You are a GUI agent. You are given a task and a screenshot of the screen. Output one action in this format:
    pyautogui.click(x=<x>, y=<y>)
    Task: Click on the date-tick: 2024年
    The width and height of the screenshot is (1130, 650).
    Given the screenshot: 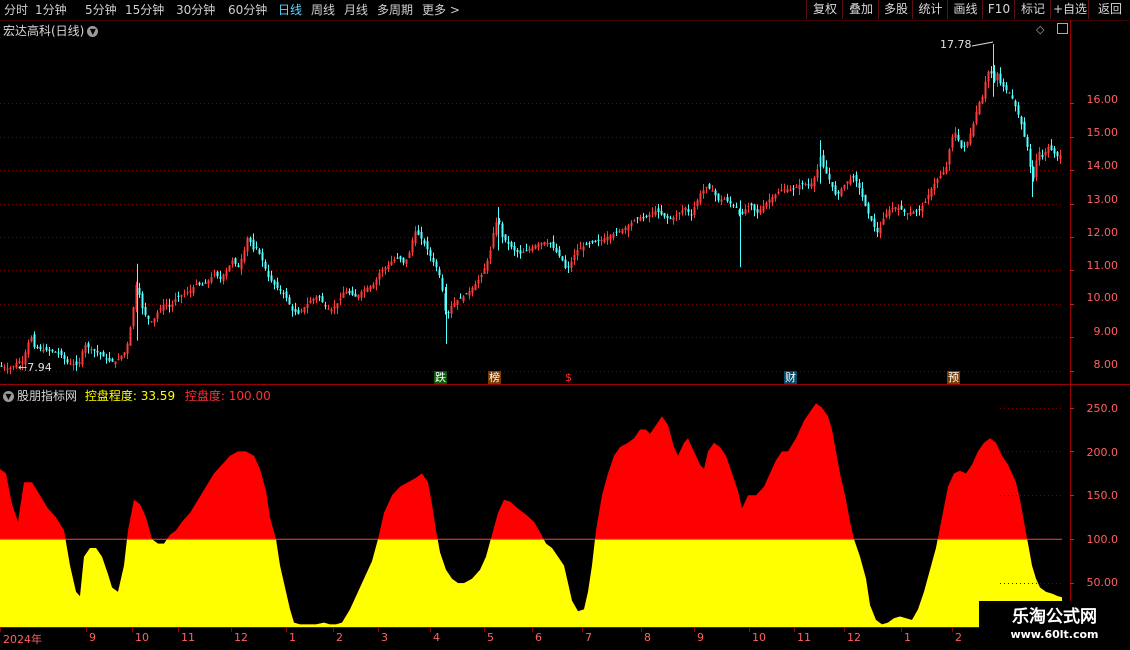 What is the action you would take?
    pyautogui.click(x=22, y=639)
    